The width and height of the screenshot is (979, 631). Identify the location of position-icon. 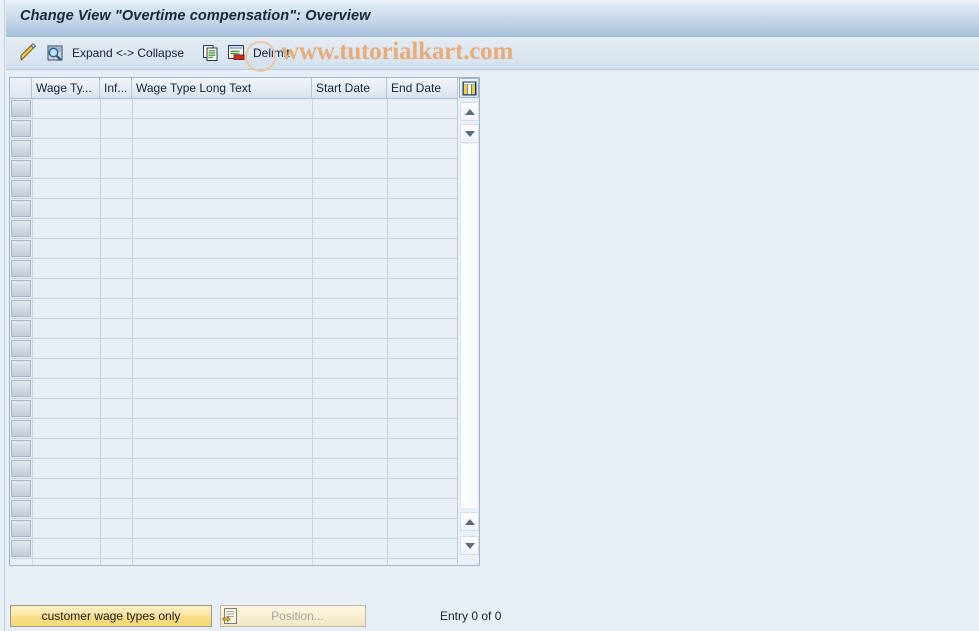
(231, 616).